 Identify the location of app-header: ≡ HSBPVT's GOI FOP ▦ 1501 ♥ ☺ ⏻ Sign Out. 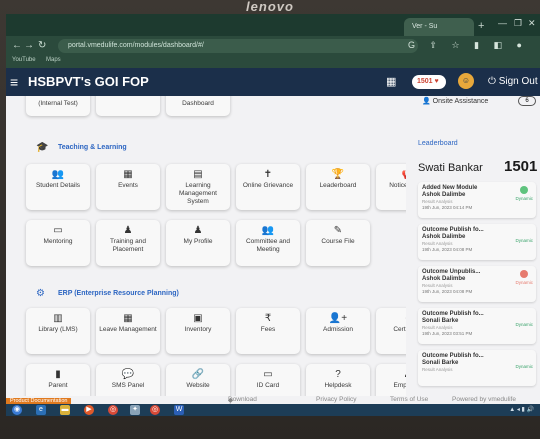
(273, 82).